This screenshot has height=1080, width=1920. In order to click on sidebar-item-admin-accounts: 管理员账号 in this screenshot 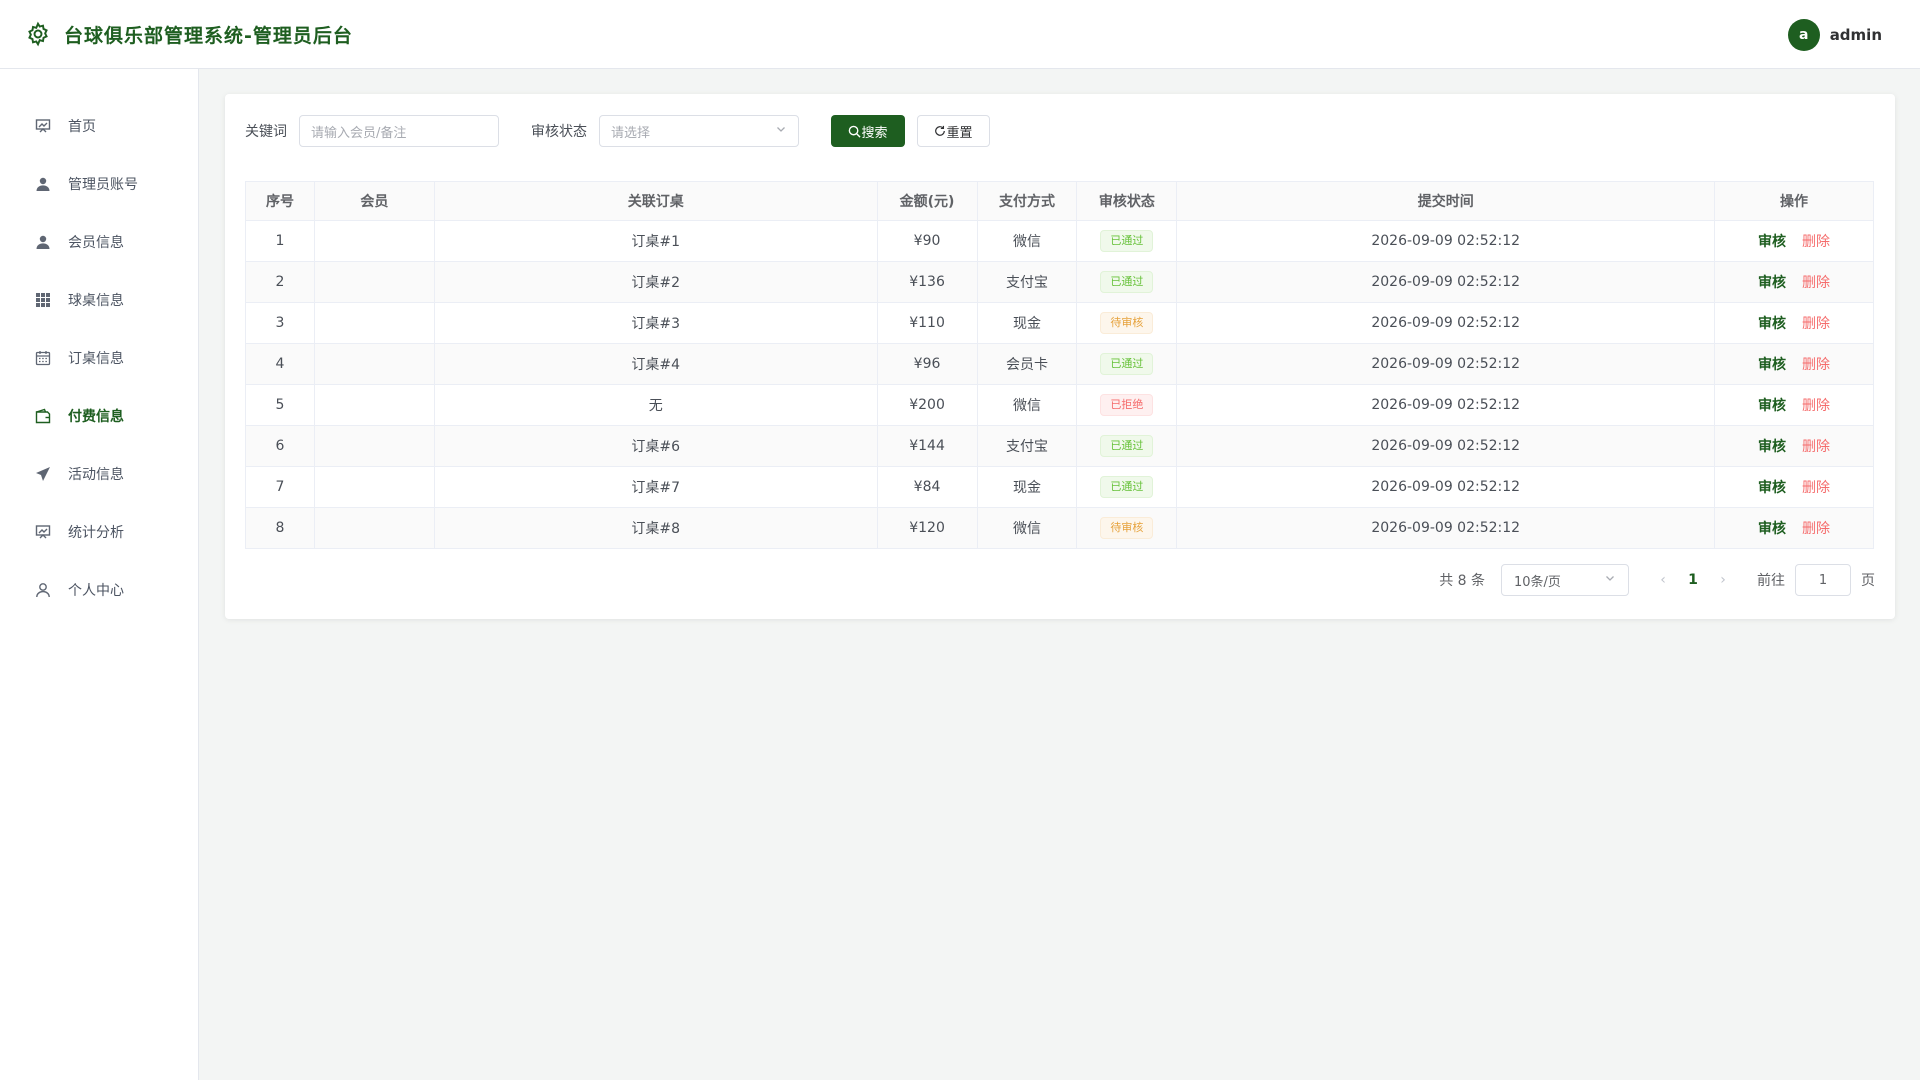, I will do `click(99, 184)`.